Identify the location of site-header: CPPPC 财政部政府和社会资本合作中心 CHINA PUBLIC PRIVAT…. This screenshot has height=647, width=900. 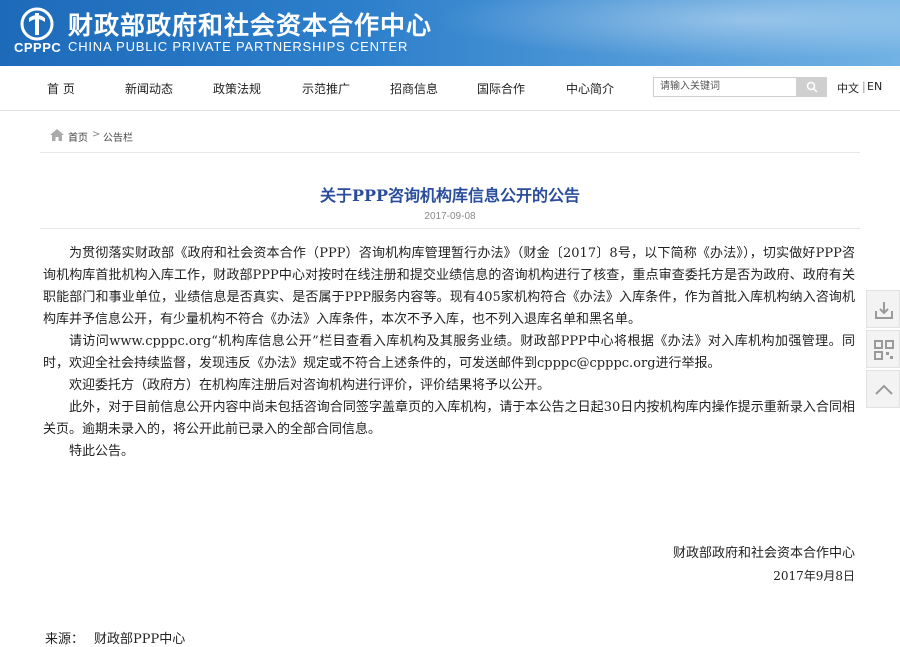
(450, 33).